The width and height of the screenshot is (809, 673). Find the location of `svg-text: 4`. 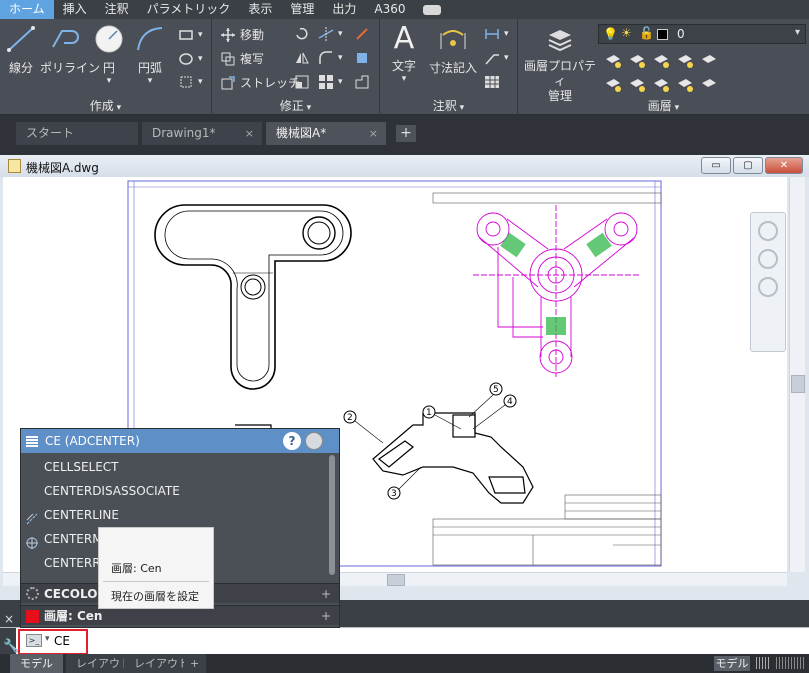

svg-text: 4 is located at coordinates (510, 402).